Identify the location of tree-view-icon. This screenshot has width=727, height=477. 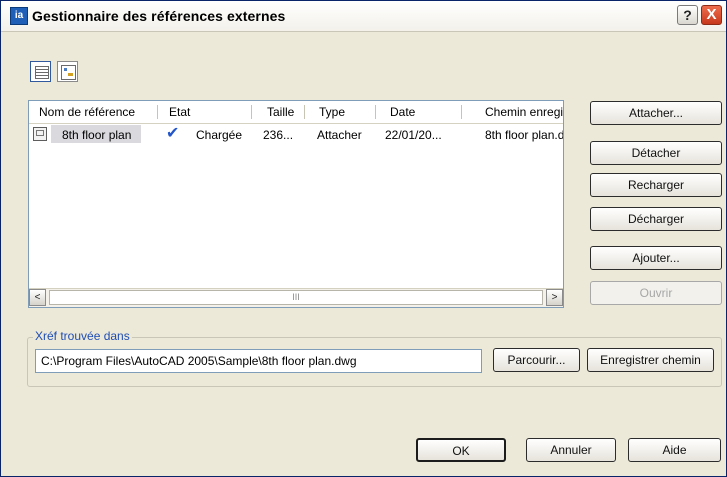
(68, 72).